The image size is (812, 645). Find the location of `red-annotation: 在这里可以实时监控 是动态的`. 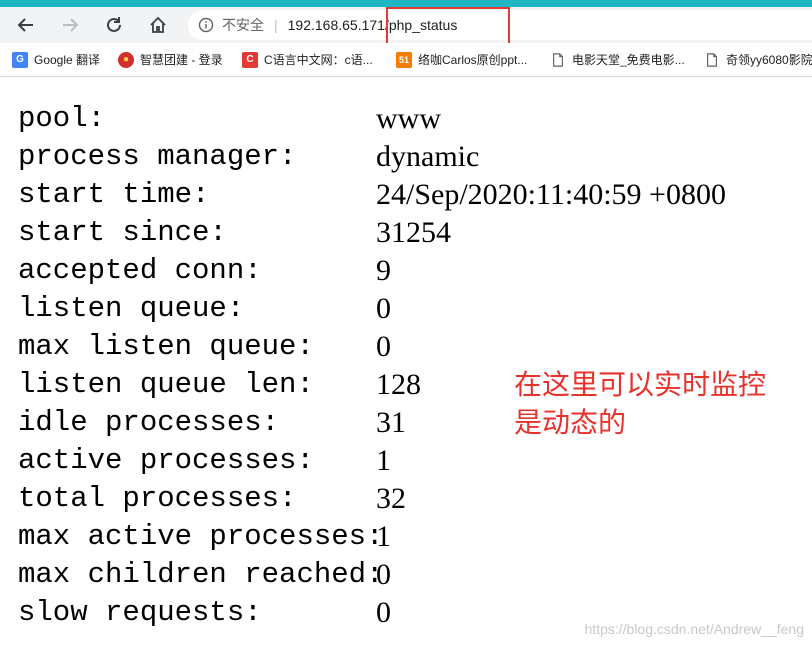

red-annotation: 在这里可以实时监控 是动态的 is located at coordinates (640, 404).